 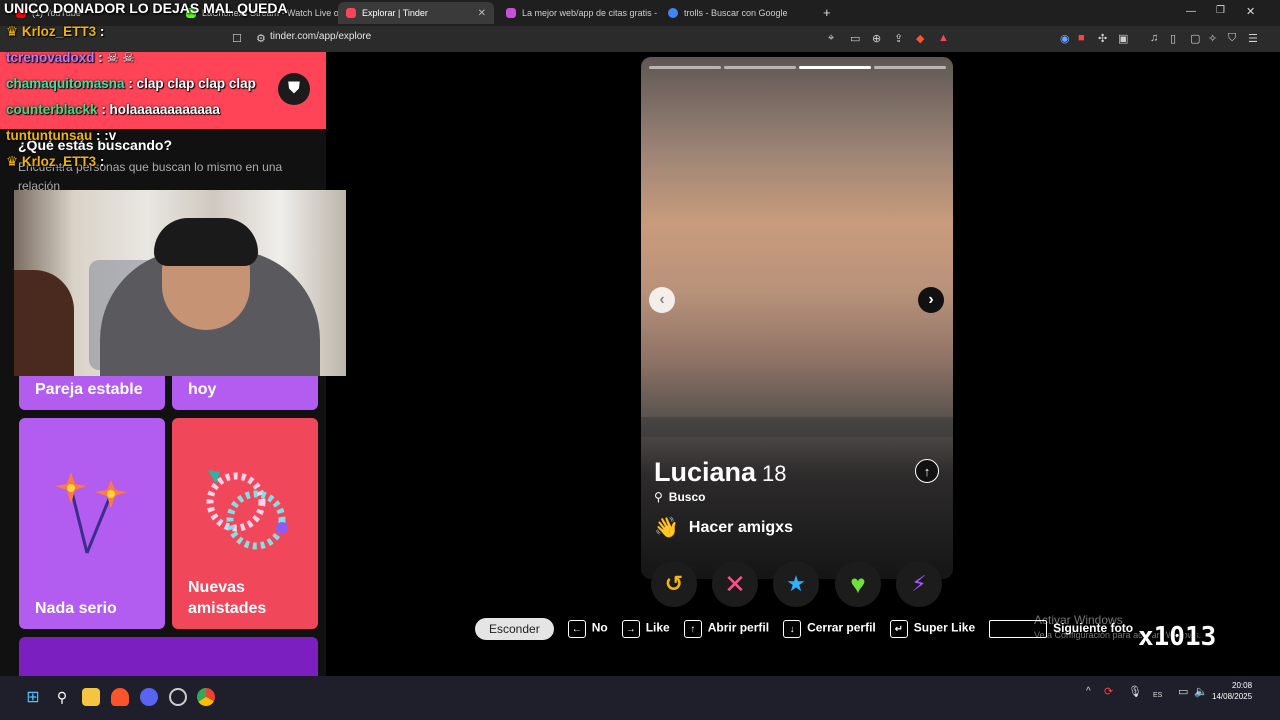 I want to click on chat-message: tcrenovadoxd : ☠ ☠, so click(x=70, y=58).